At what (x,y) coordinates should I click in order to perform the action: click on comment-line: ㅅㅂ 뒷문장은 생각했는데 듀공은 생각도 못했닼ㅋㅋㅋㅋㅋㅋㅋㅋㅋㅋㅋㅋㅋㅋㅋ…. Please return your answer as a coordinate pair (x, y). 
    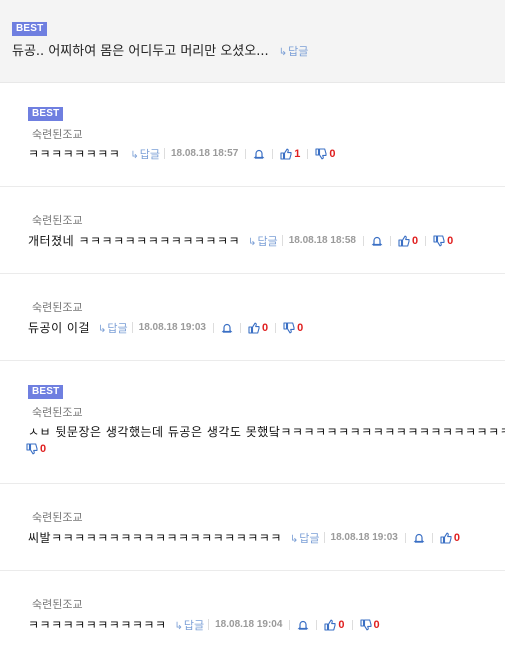
    Looking at the image, I should click on (266, 431).